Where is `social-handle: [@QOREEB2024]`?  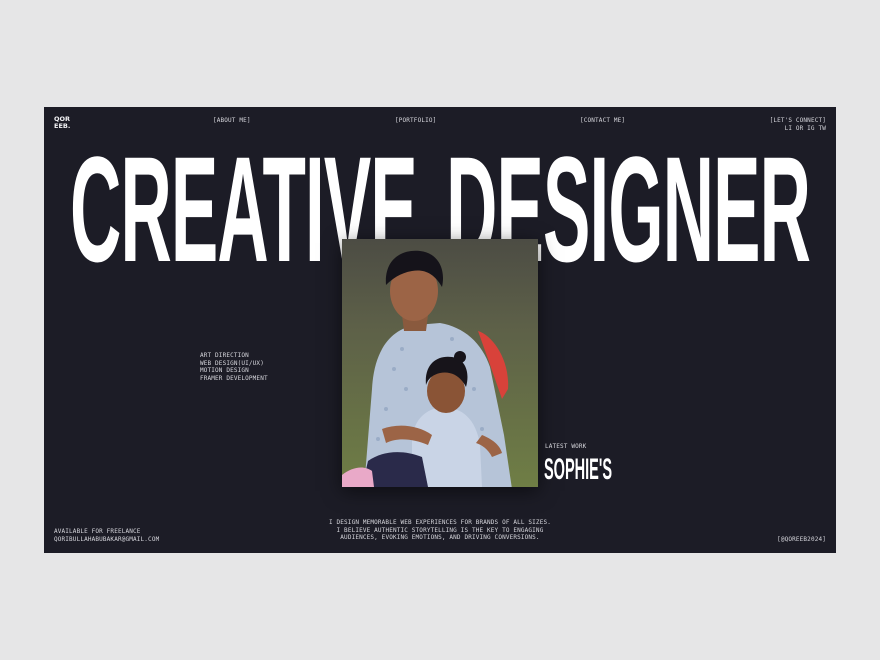
social-handle: [@QOREEB2024] is located at coordinates (801, 540).